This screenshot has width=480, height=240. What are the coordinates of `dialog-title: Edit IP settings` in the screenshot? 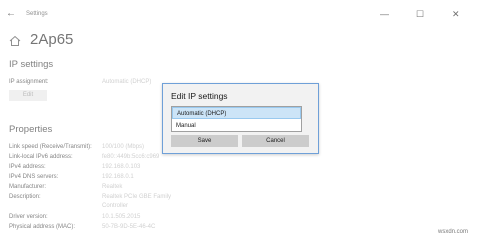 It's located at (199, 96).